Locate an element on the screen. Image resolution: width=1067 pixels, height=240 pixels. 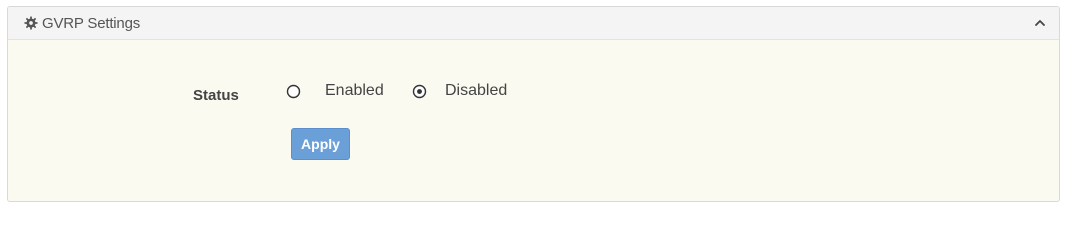
radio-disabled-label: Disabled is located at coordinates (476, 91).